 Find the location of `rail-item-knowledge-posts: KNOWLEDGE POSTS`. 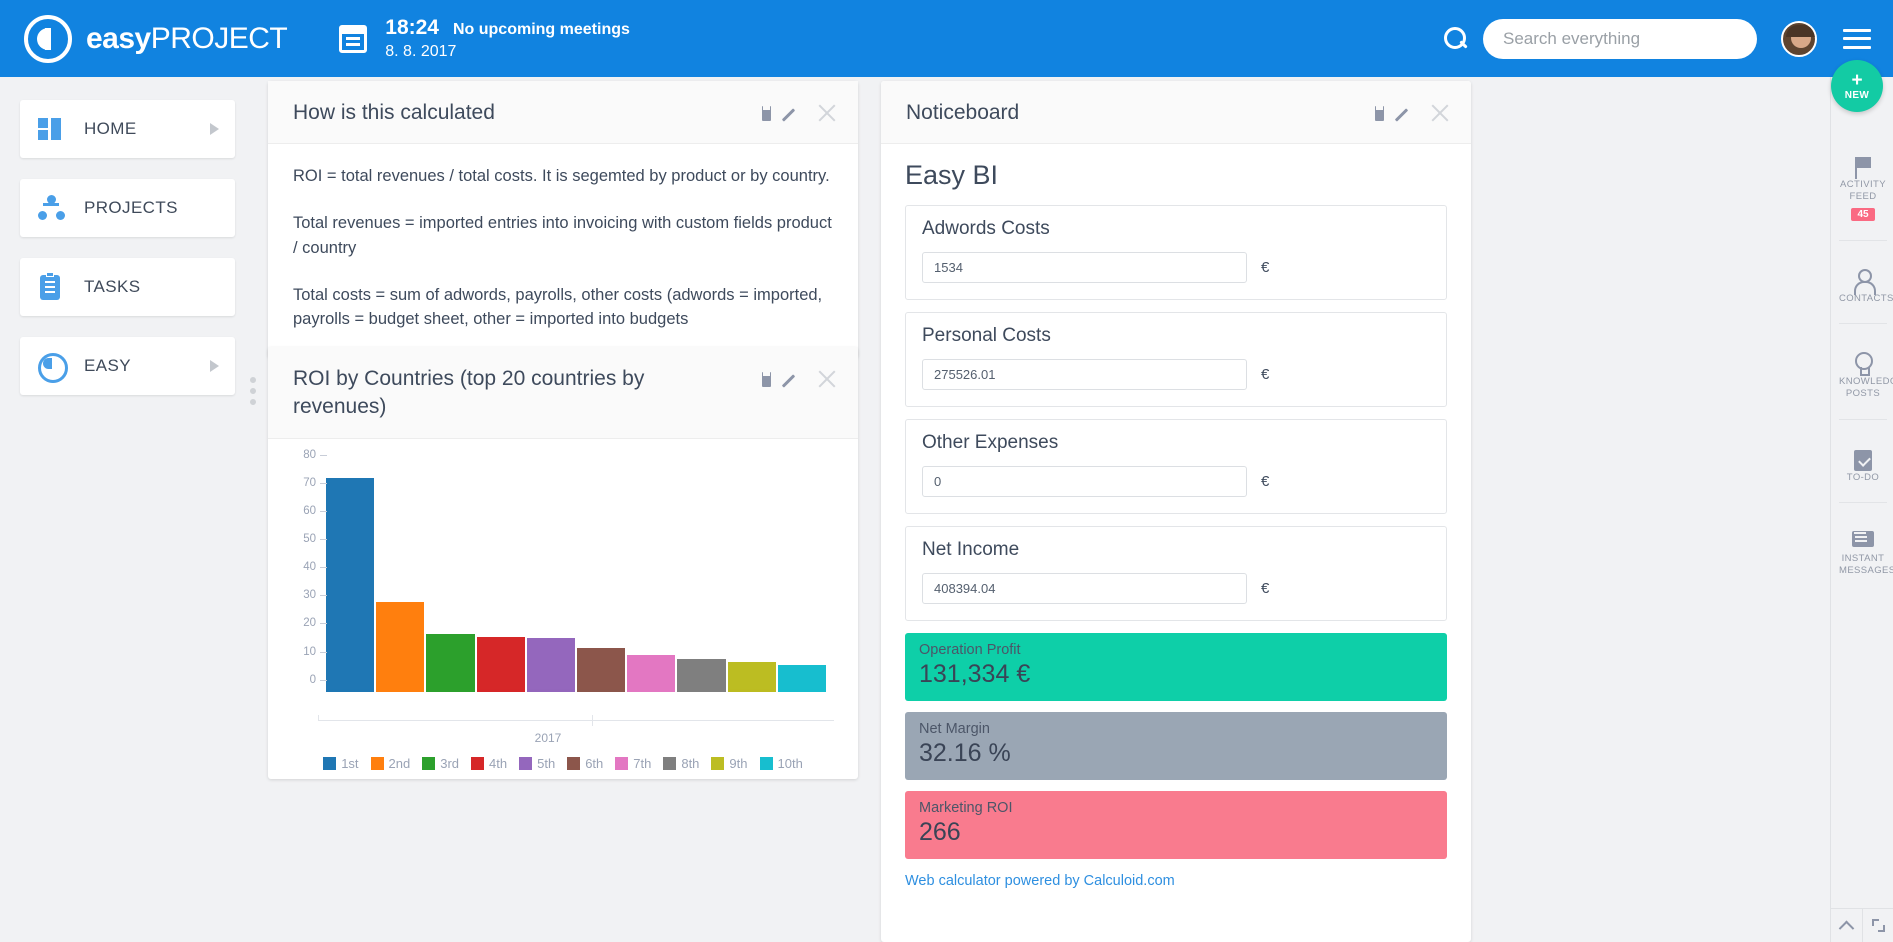

rail-item-knowledge-posts: KNOWLEDGE POSTS is located at coordinates (1866, 386).